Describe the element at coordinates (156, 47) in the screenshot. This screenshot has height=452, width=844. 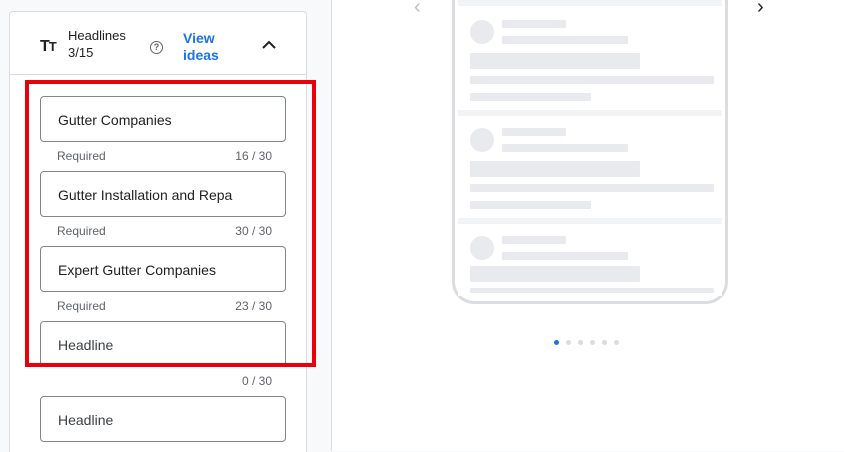
I see `help-icon: ?` at that location.